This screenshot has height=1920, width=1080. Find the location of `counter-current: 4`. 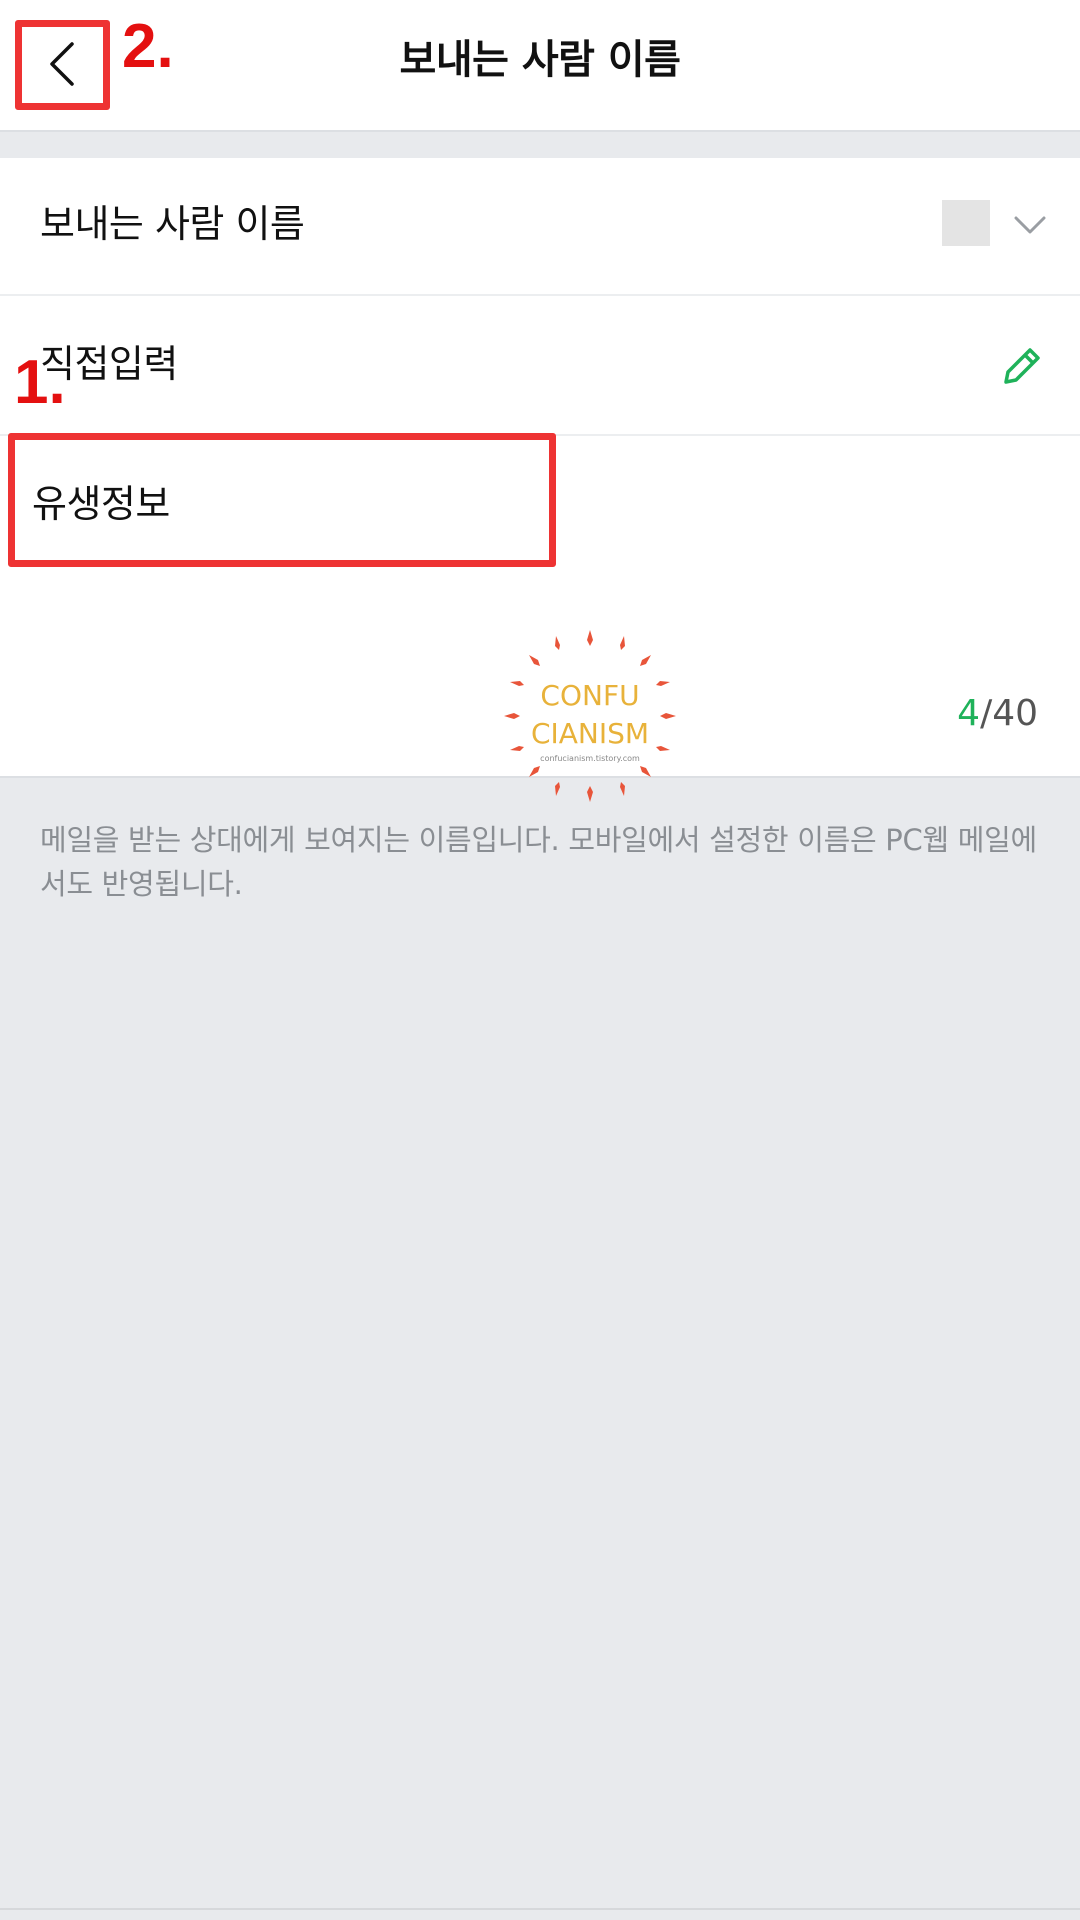

counter-current: 4 is located at coordinates (969, 713).